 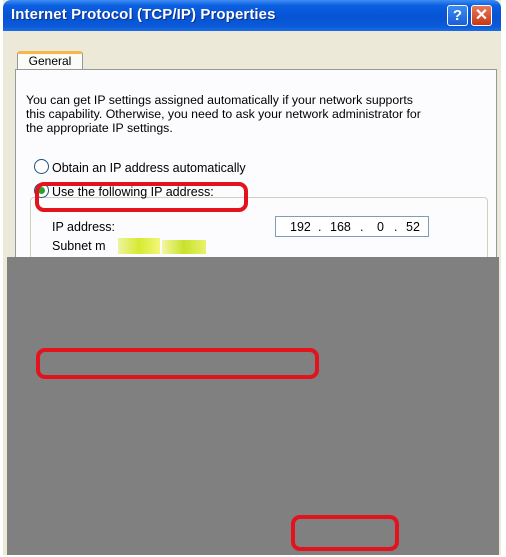 I want to click on obtain-ip-auto-option: Obtain an IP address automatically, so click(x=140, y=167).